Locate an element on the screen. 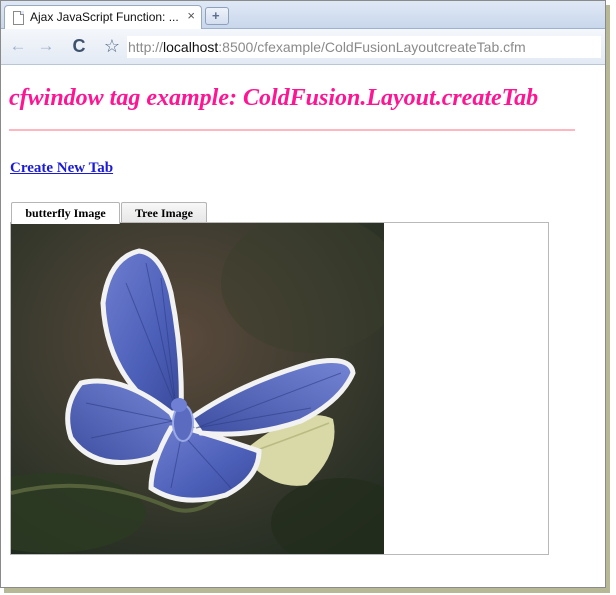 The width and height of the screenshot is (616, 595). tab-tree-image: Tree Image is located at coordinates (164, 212).